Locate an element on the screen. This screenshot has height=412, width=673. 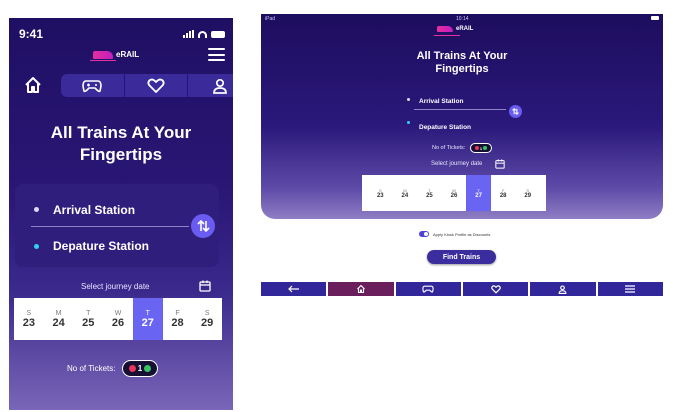
bottom-nav is located at coordinates (462, 289).